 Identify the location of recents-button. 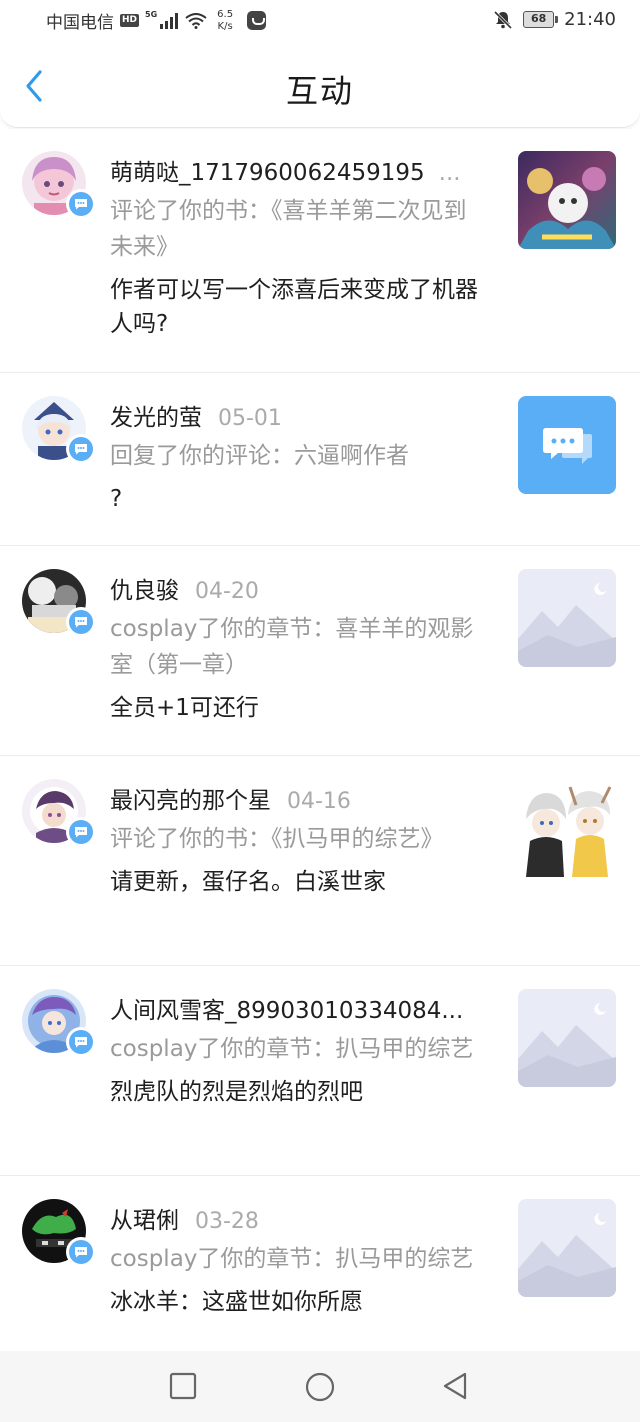
(183, 1386).